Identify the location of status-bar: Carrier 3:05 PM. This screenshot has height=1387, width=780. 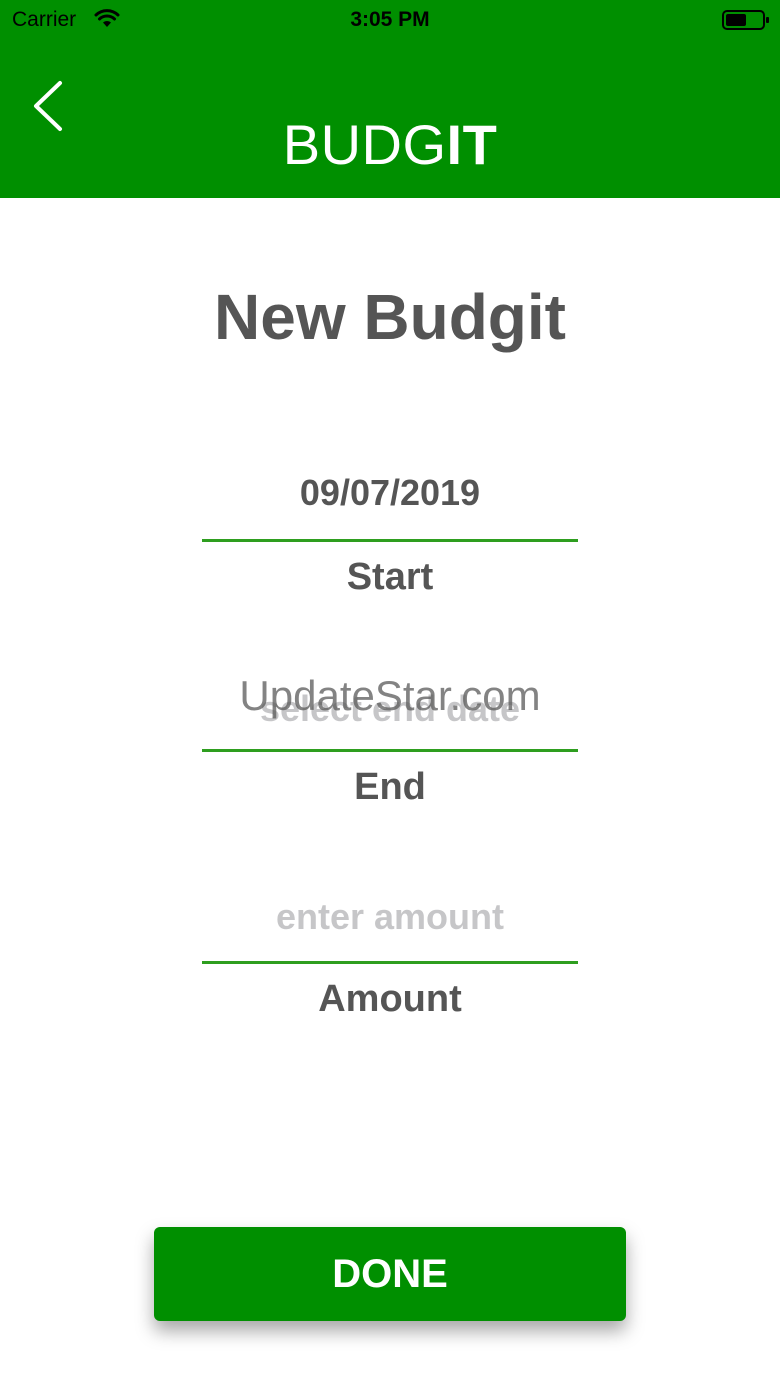
(390, 20).